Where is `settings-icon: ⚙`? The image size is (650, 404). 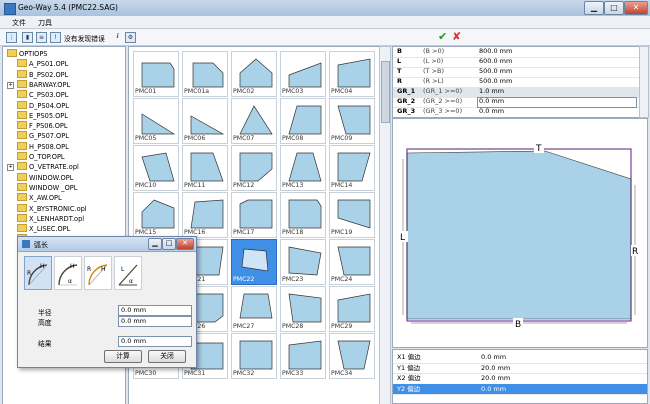 settings-icon: ⚙ is located at coordinates (130, 37).